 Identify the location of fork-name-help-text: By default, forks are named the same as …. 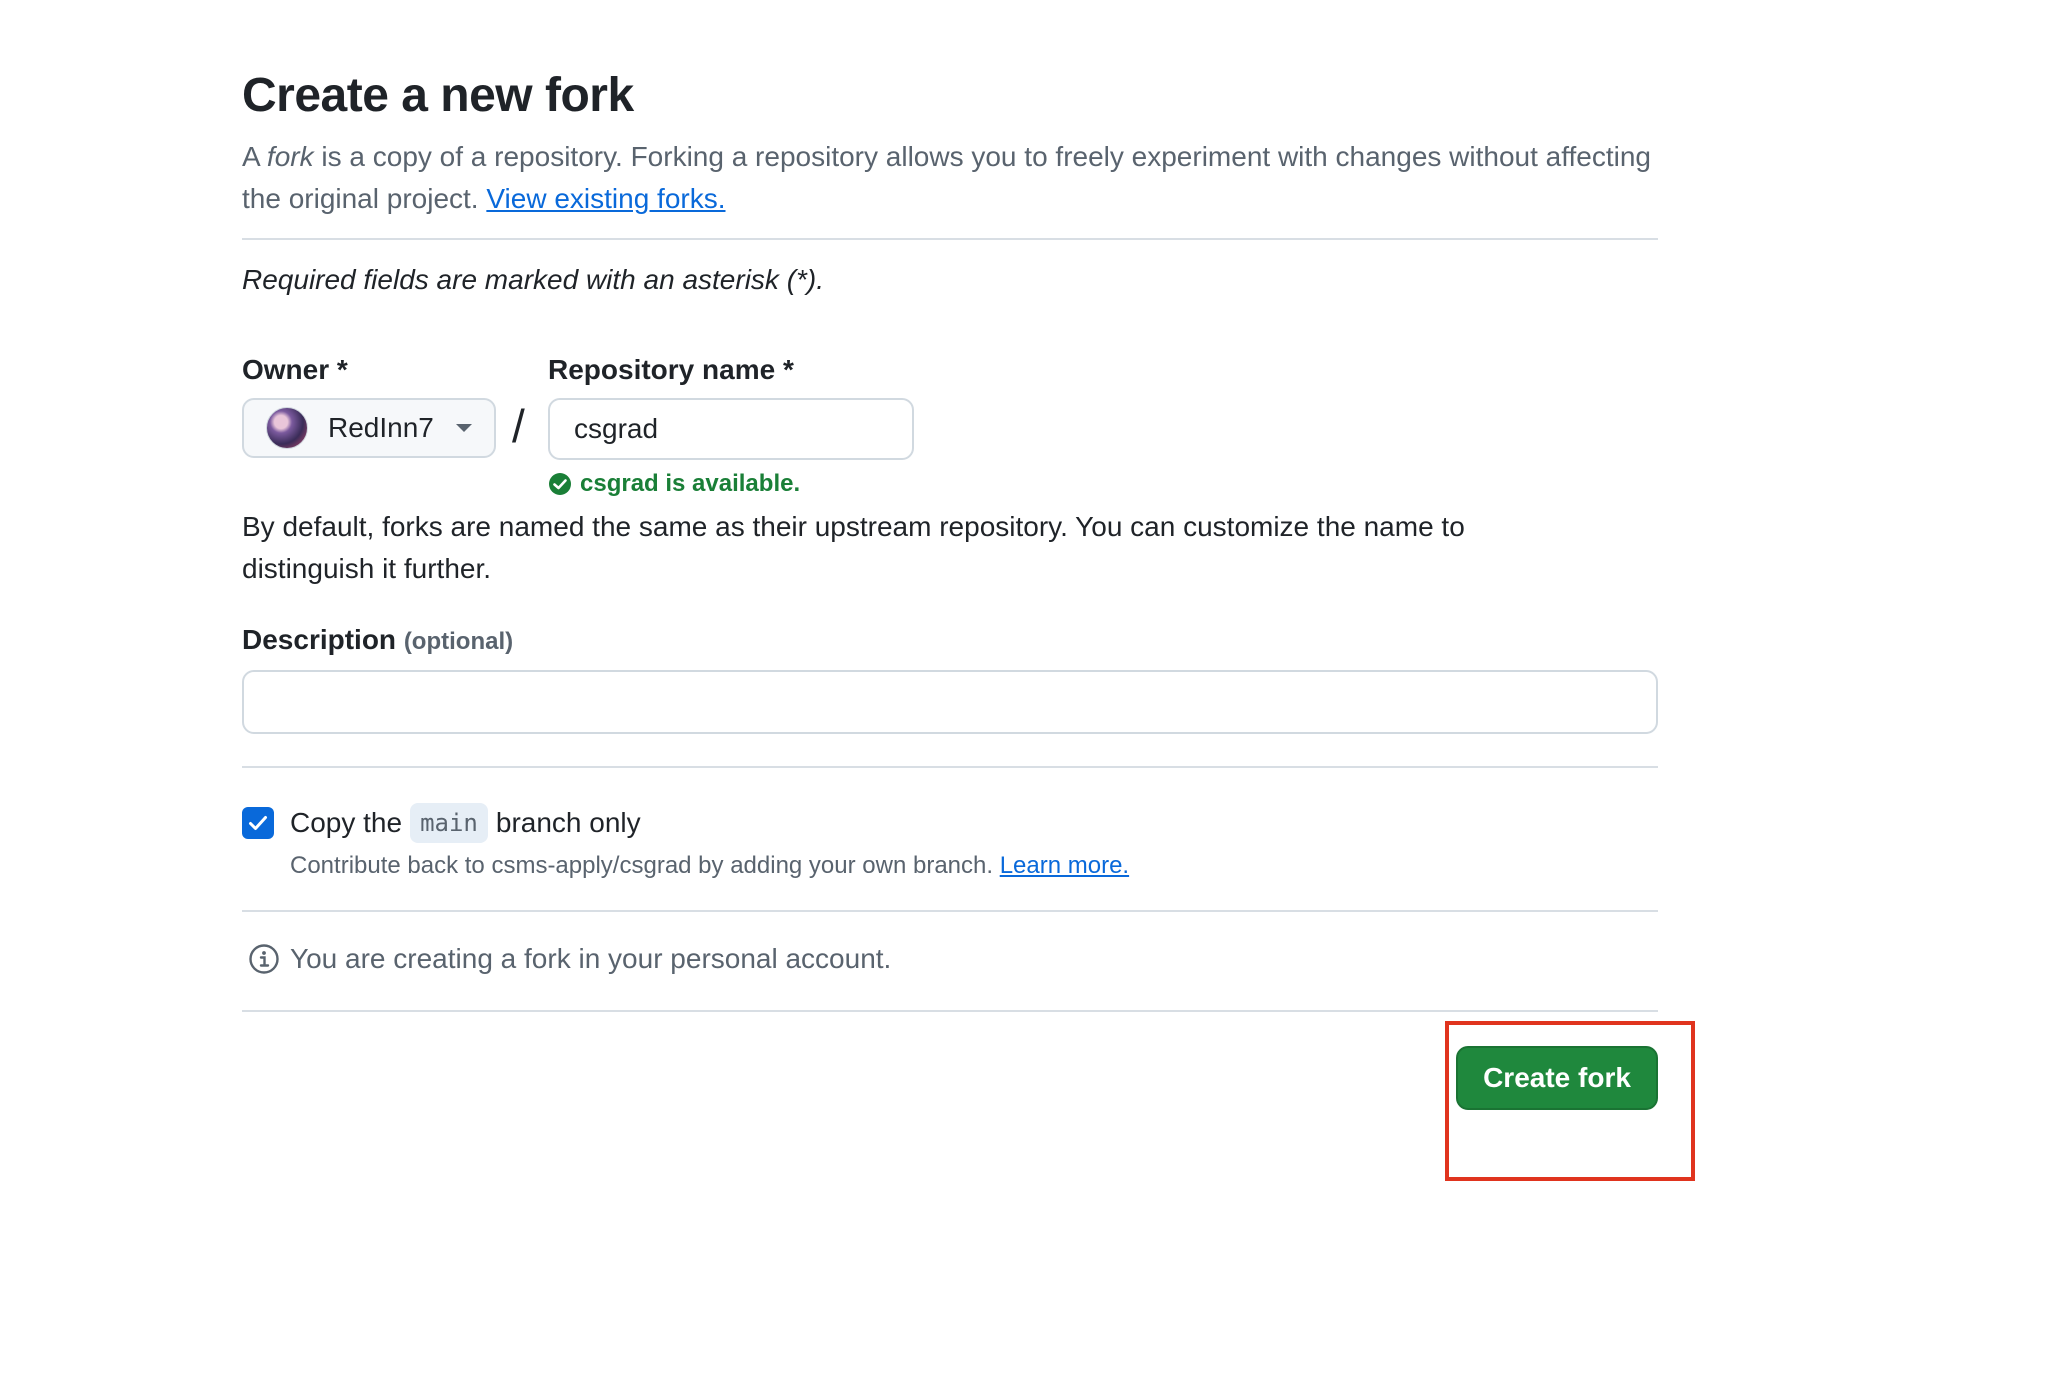
(853, 547).